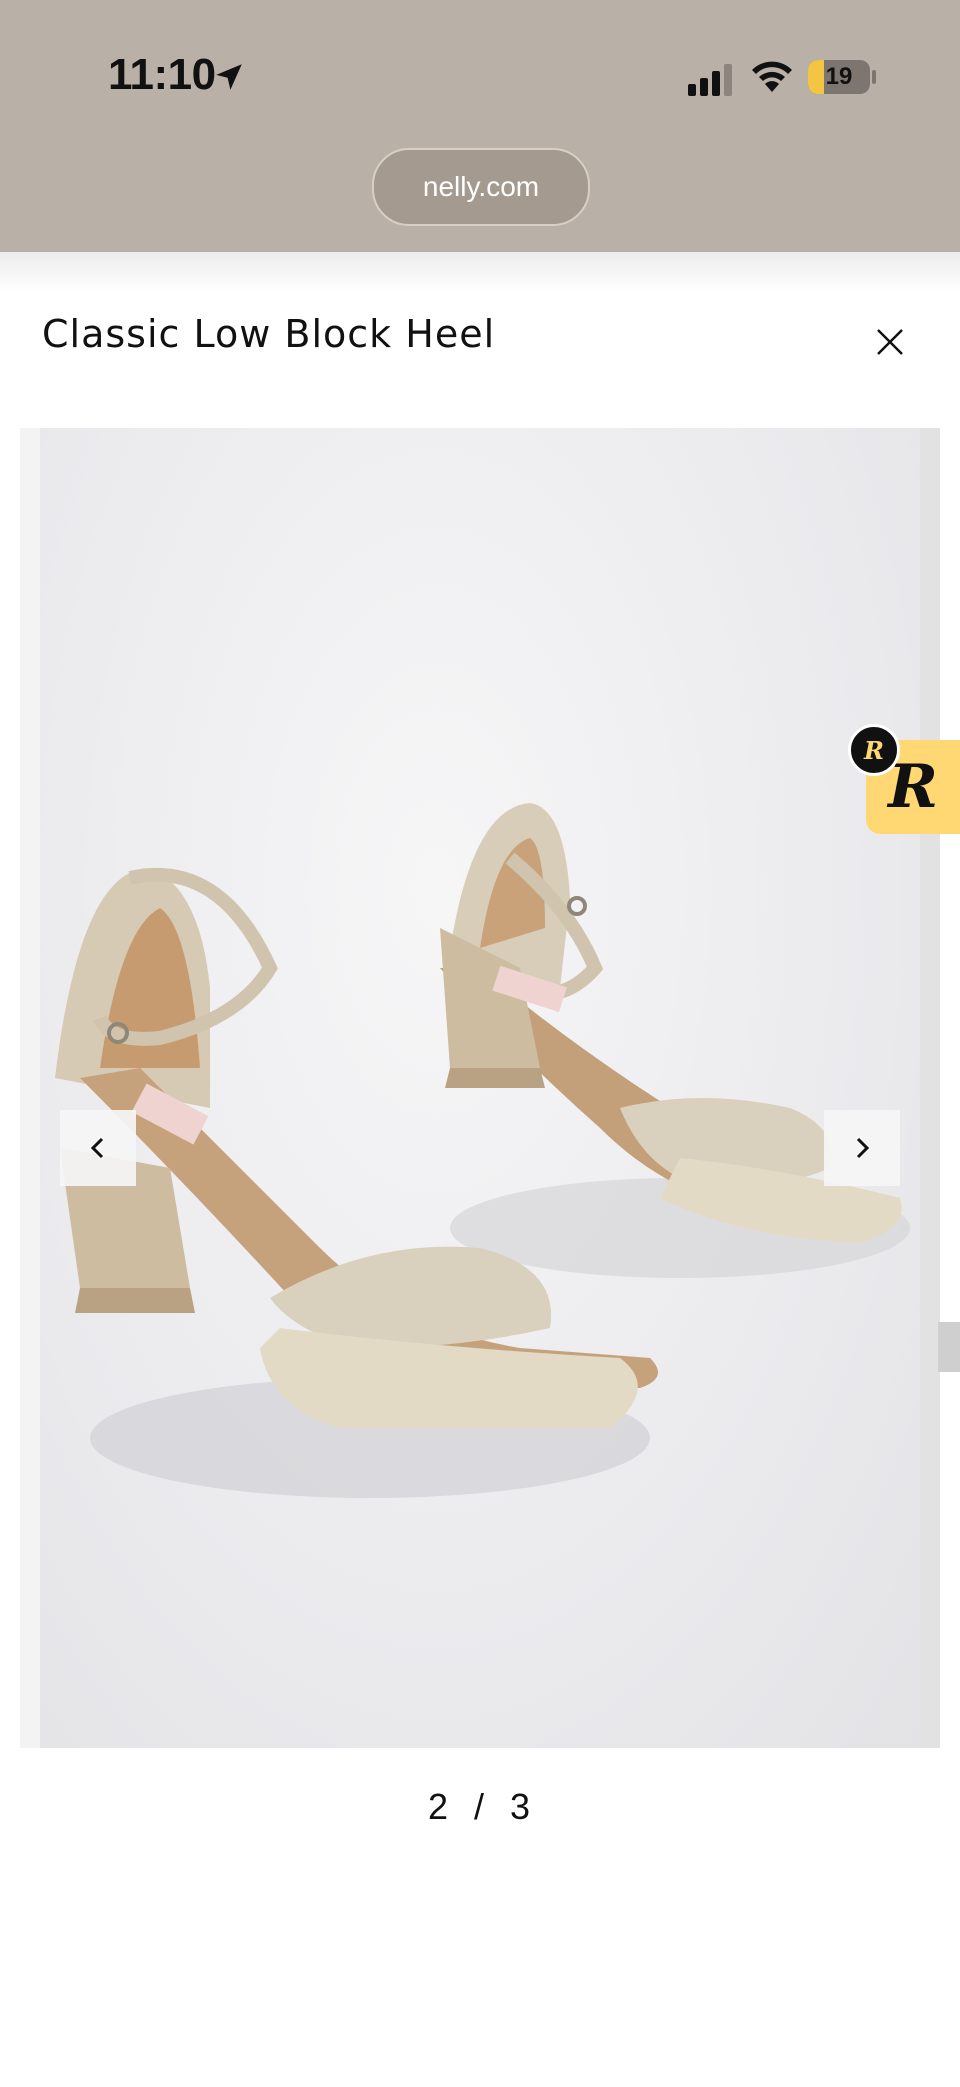  Describe the element at coordinates (890, 342) in the screenshot. I see `close-icon` at that location.